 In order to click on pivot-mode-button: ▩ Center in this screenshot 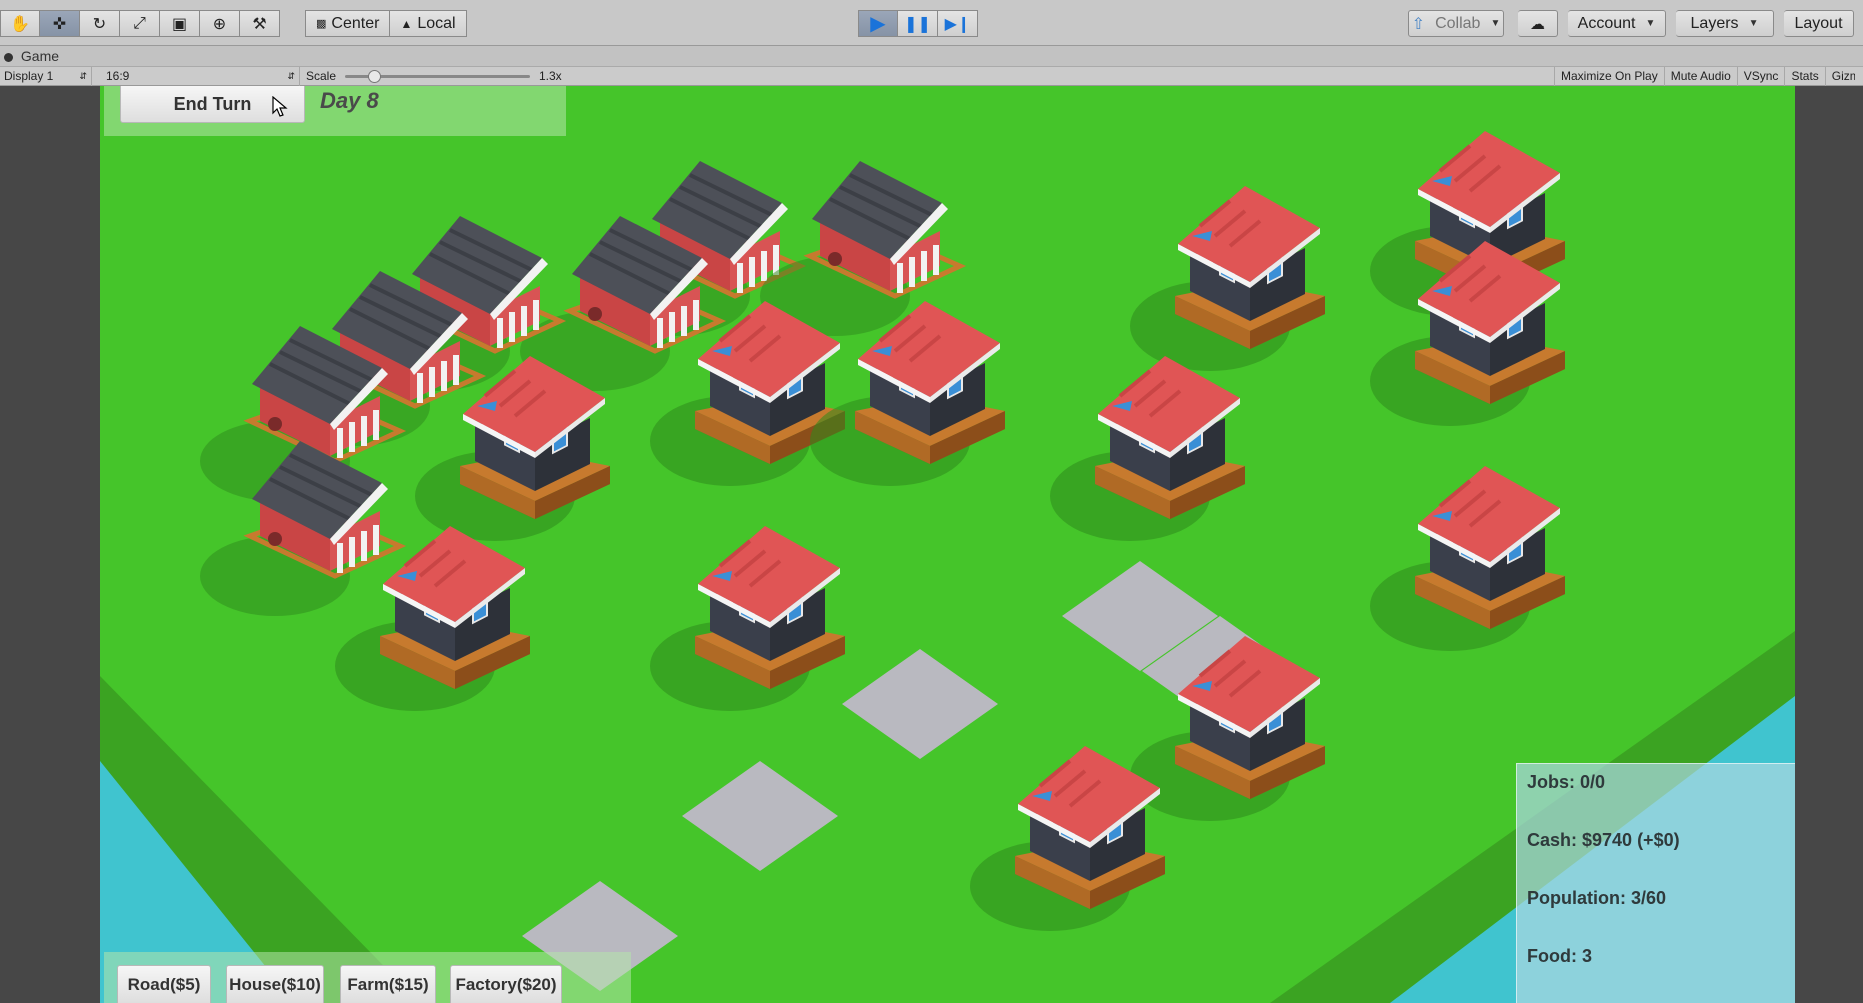, I will do `click(348, 23)`.